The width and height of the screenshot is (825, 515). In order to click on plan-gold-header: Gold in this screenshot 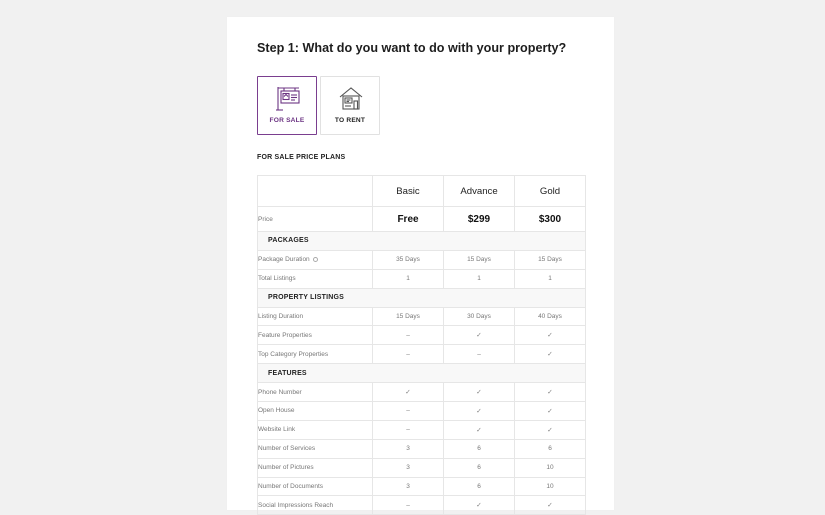, I will do `click(550, 191)`.